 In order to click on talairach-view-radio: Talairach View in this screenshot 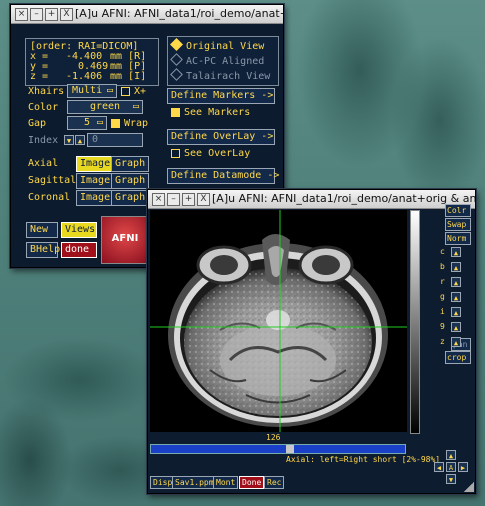, I will do `click(220, 75)`.